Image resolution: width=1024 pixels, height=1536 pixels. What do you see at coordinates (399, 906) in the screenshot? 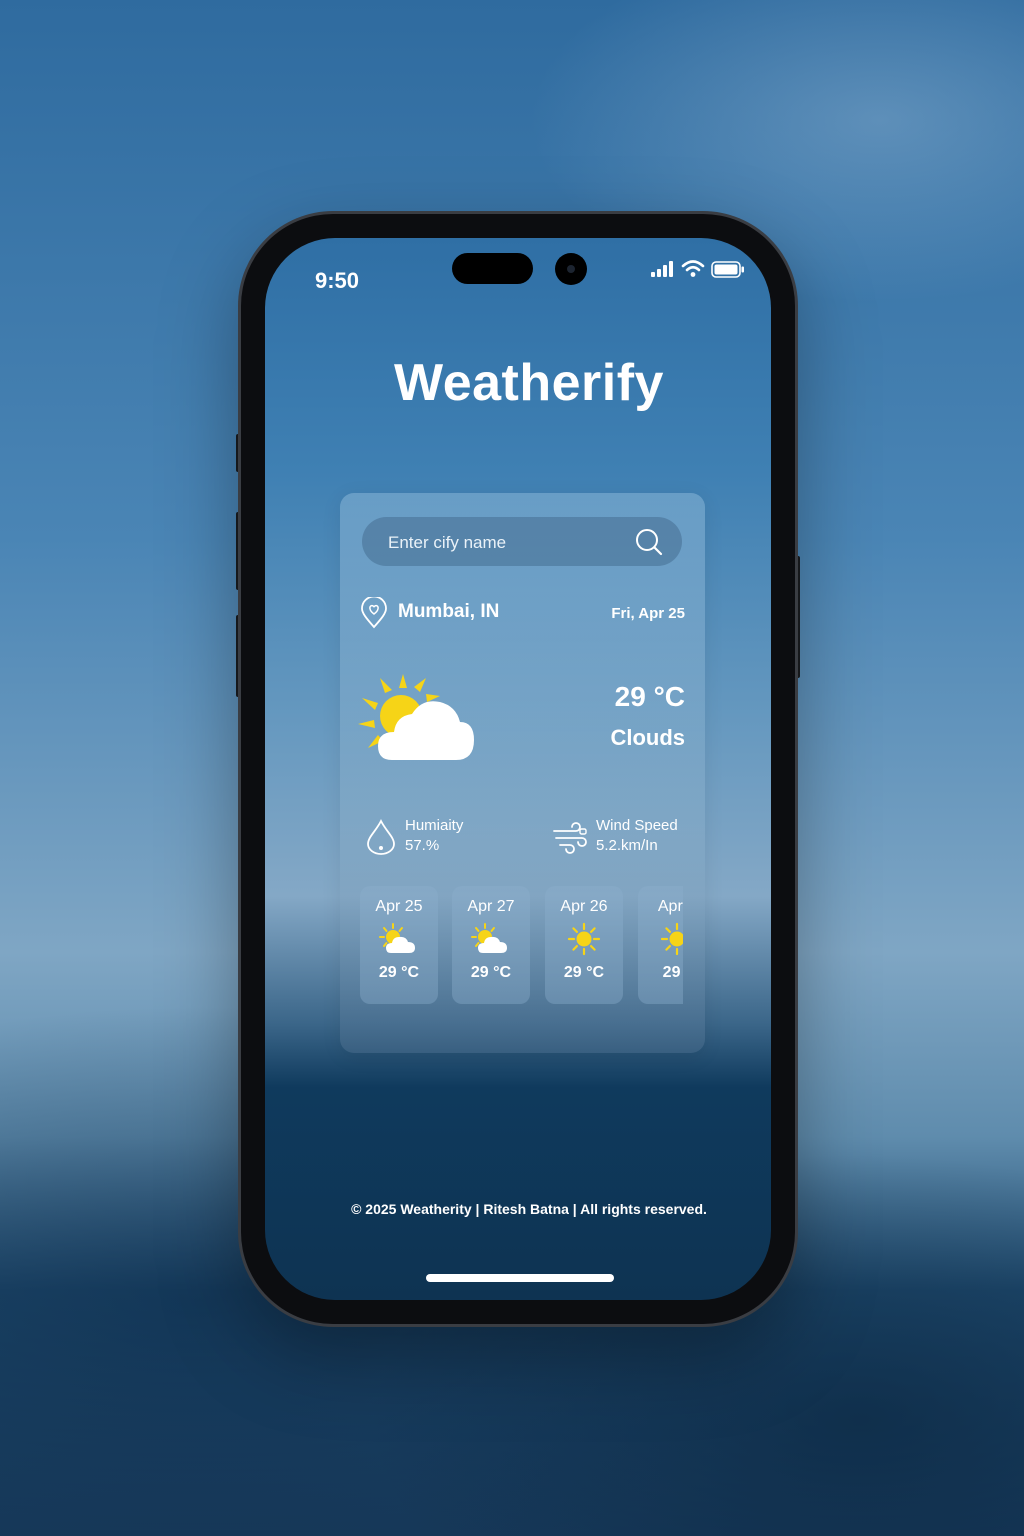
I see `forecast-date: Apr 25` at bounding box center [399, 906].